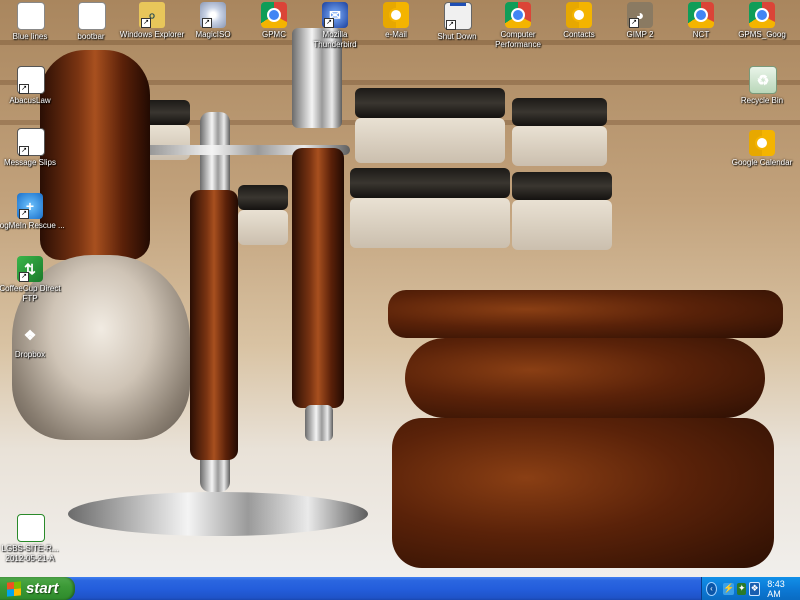  What do you see at coordinates (42, 588) in the screenshot?
I see `start-button-label: start` at bounding box center [42, 588].